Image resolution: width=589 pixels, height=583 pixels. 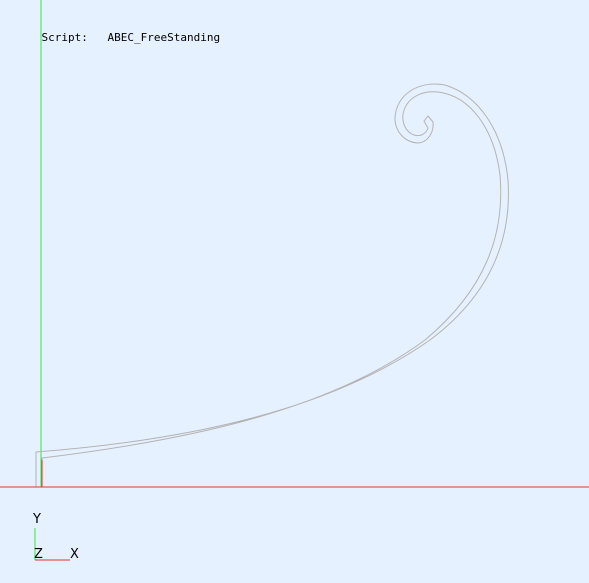 What do you see at coordinates (37, 519) in the screenshot?
I see `triad-y-label: Y` at bounding box center [37, 519].